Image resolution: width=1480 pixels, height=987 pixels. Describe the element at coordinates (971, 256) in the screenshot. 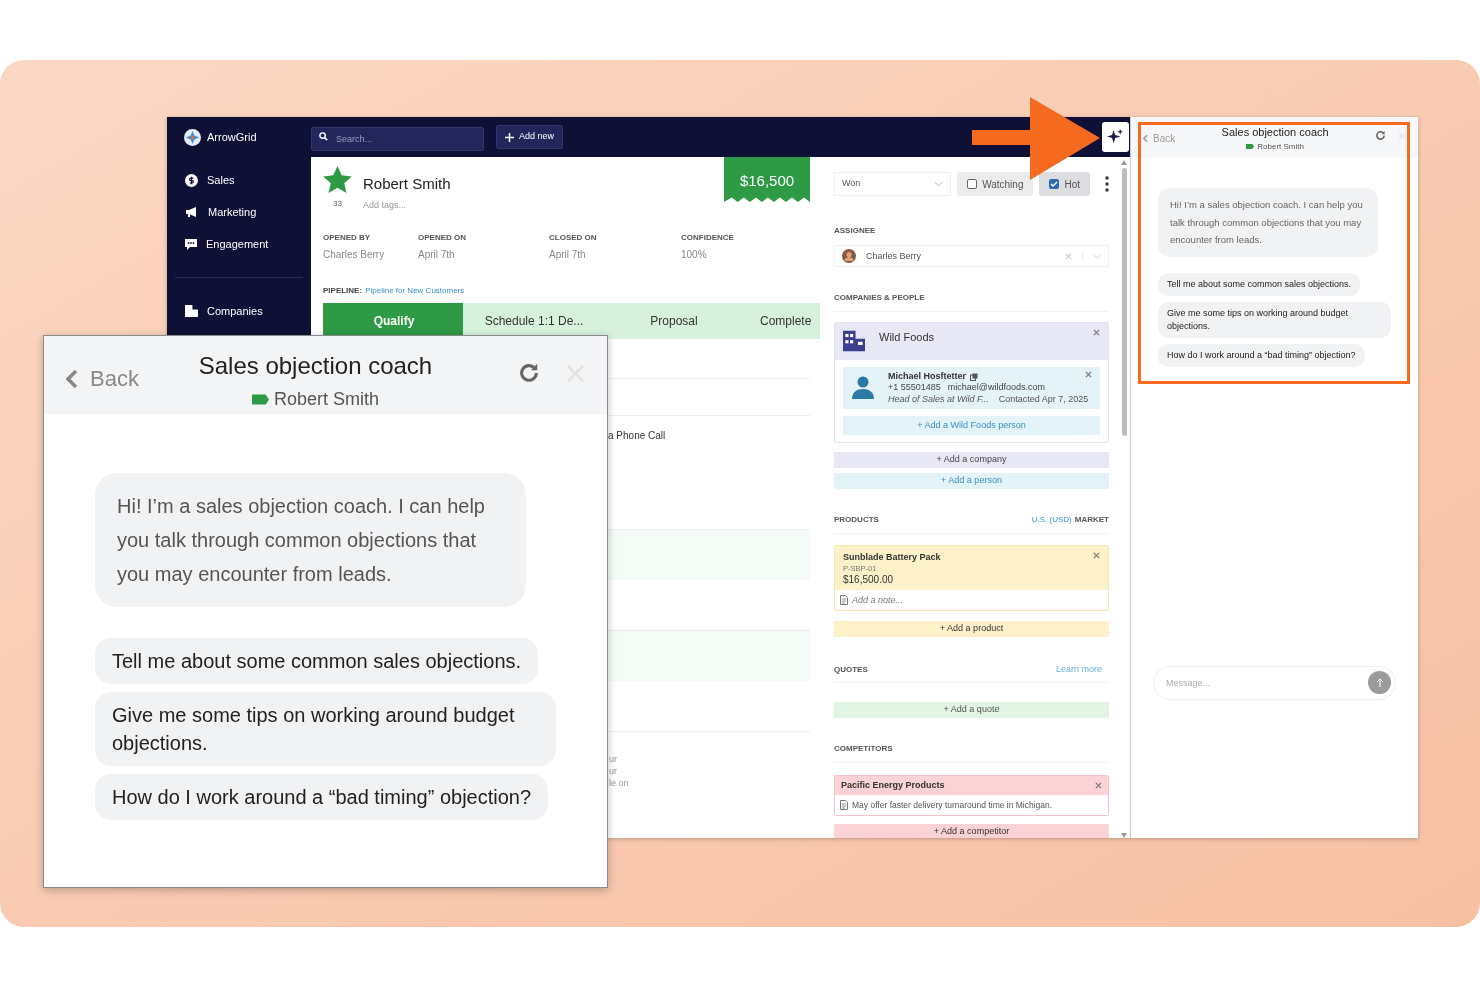

I see `assignee-select: Charles Berry` at that location.